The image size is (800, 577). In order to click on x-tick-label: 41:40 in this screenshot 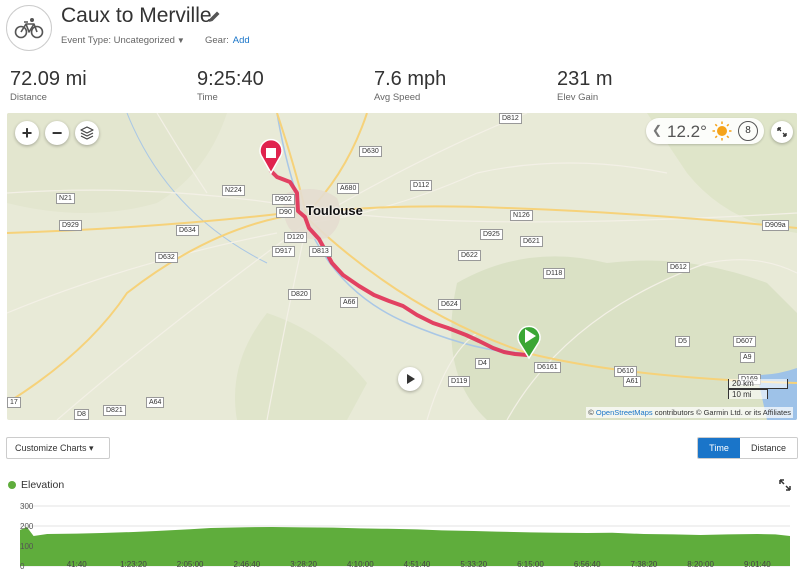, I will do `click(77, 564)`.